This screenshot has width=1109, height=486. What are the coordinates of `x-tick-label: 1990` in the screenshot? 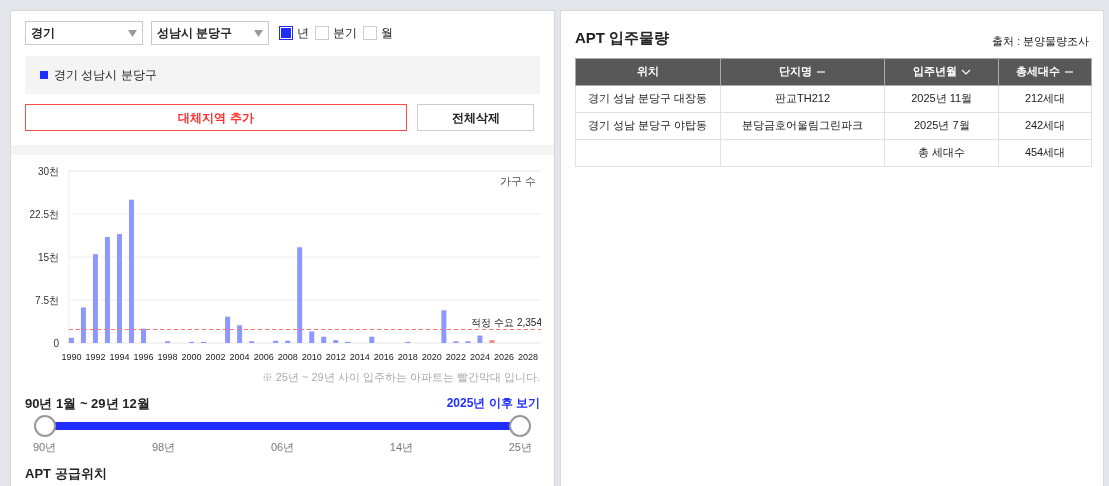 It's located at (71, 357).